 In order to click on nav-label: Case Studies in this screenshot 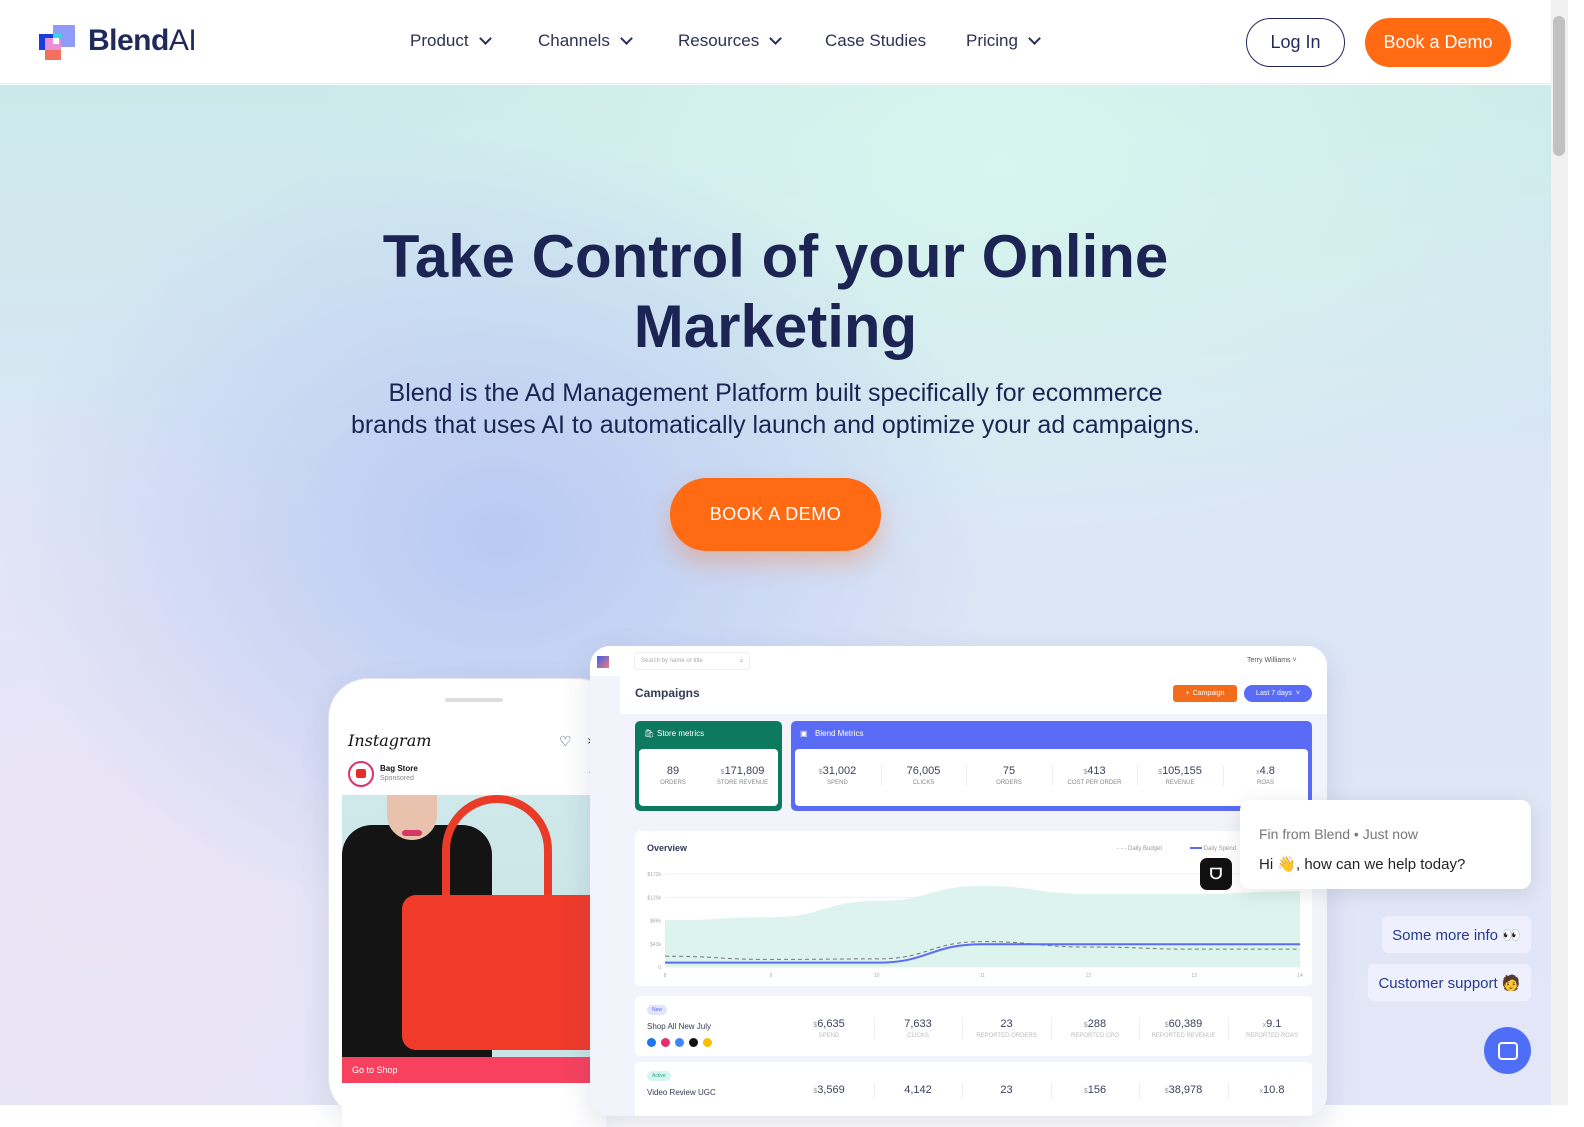, I will do `click(876, 40)`.